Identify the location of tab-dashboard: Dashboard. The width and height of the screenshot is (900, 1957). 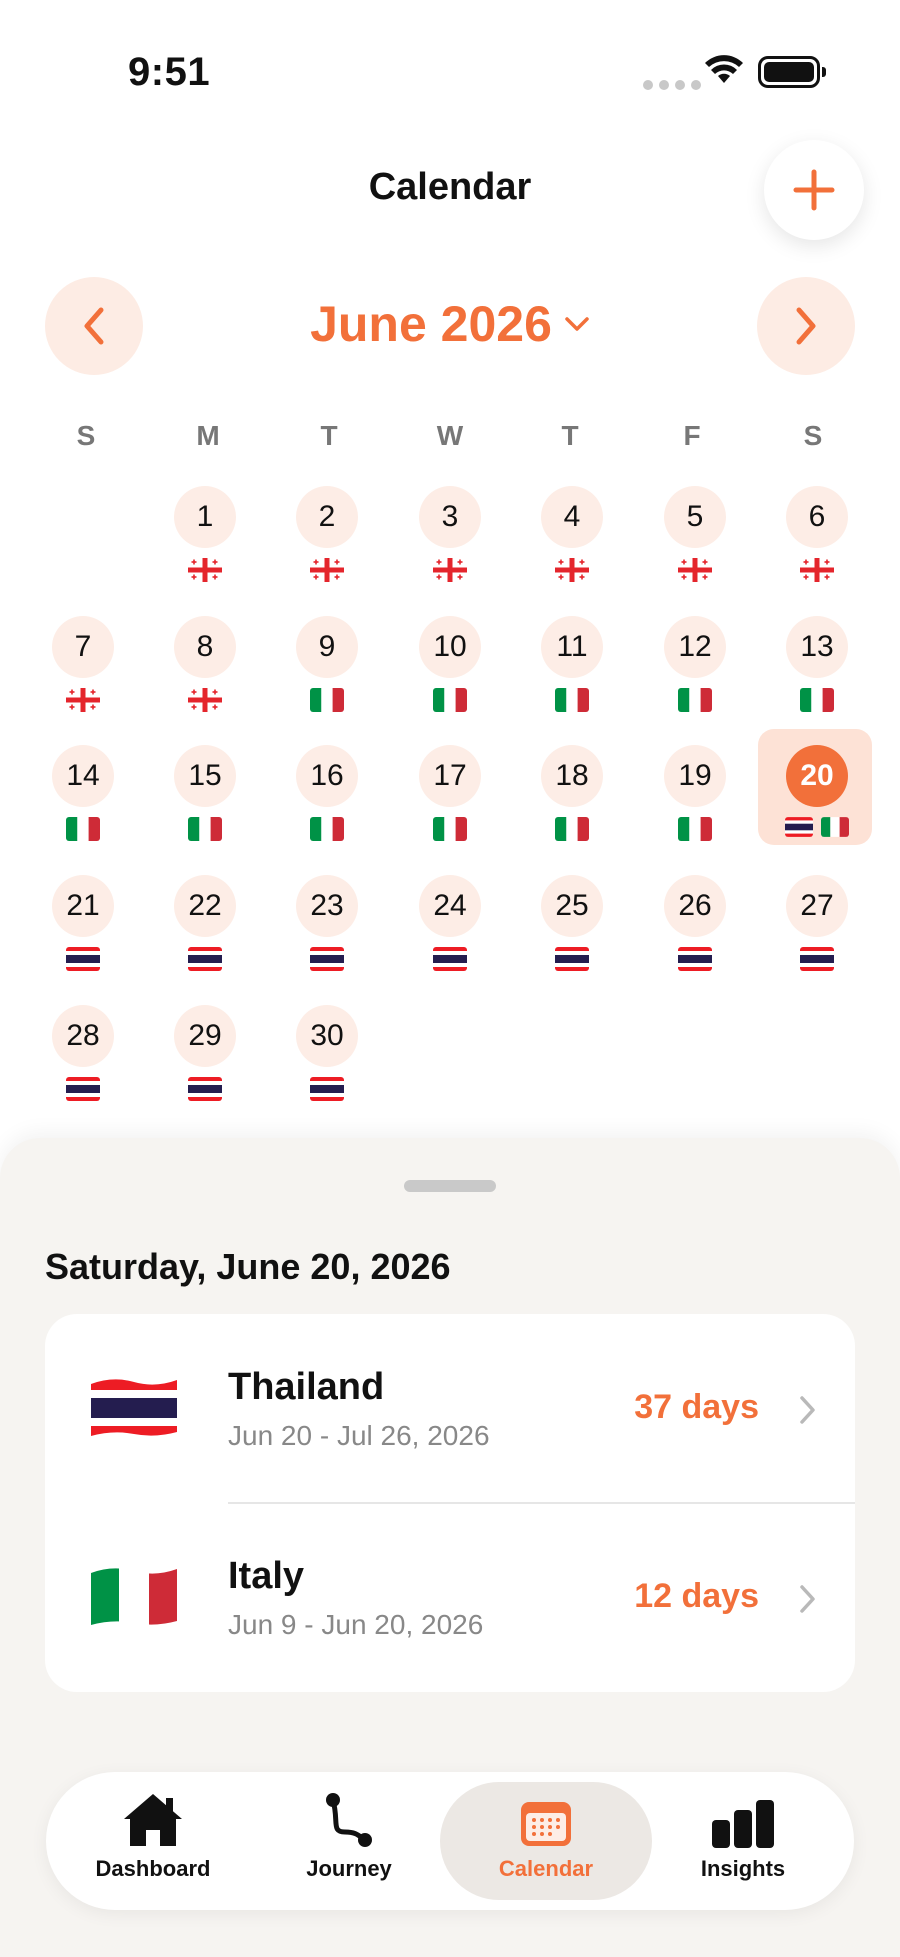
(153, 1841).